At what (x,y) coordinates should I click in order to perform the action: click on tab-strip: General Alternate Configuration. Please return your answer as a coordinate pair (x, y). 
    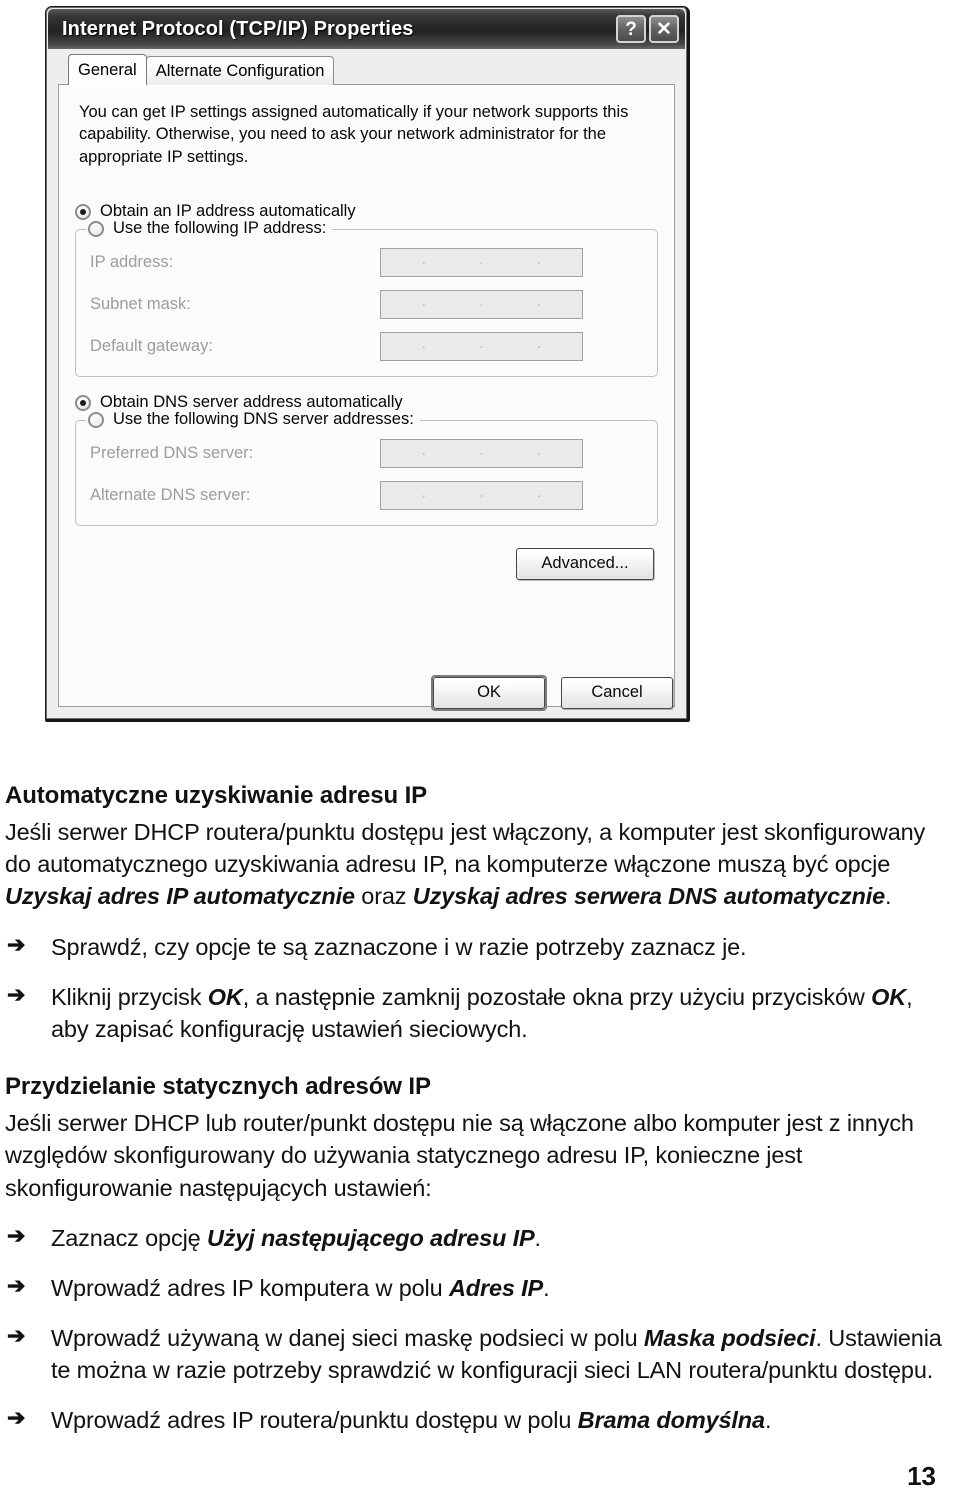
    Looking at the image, I should click on (366, 69).